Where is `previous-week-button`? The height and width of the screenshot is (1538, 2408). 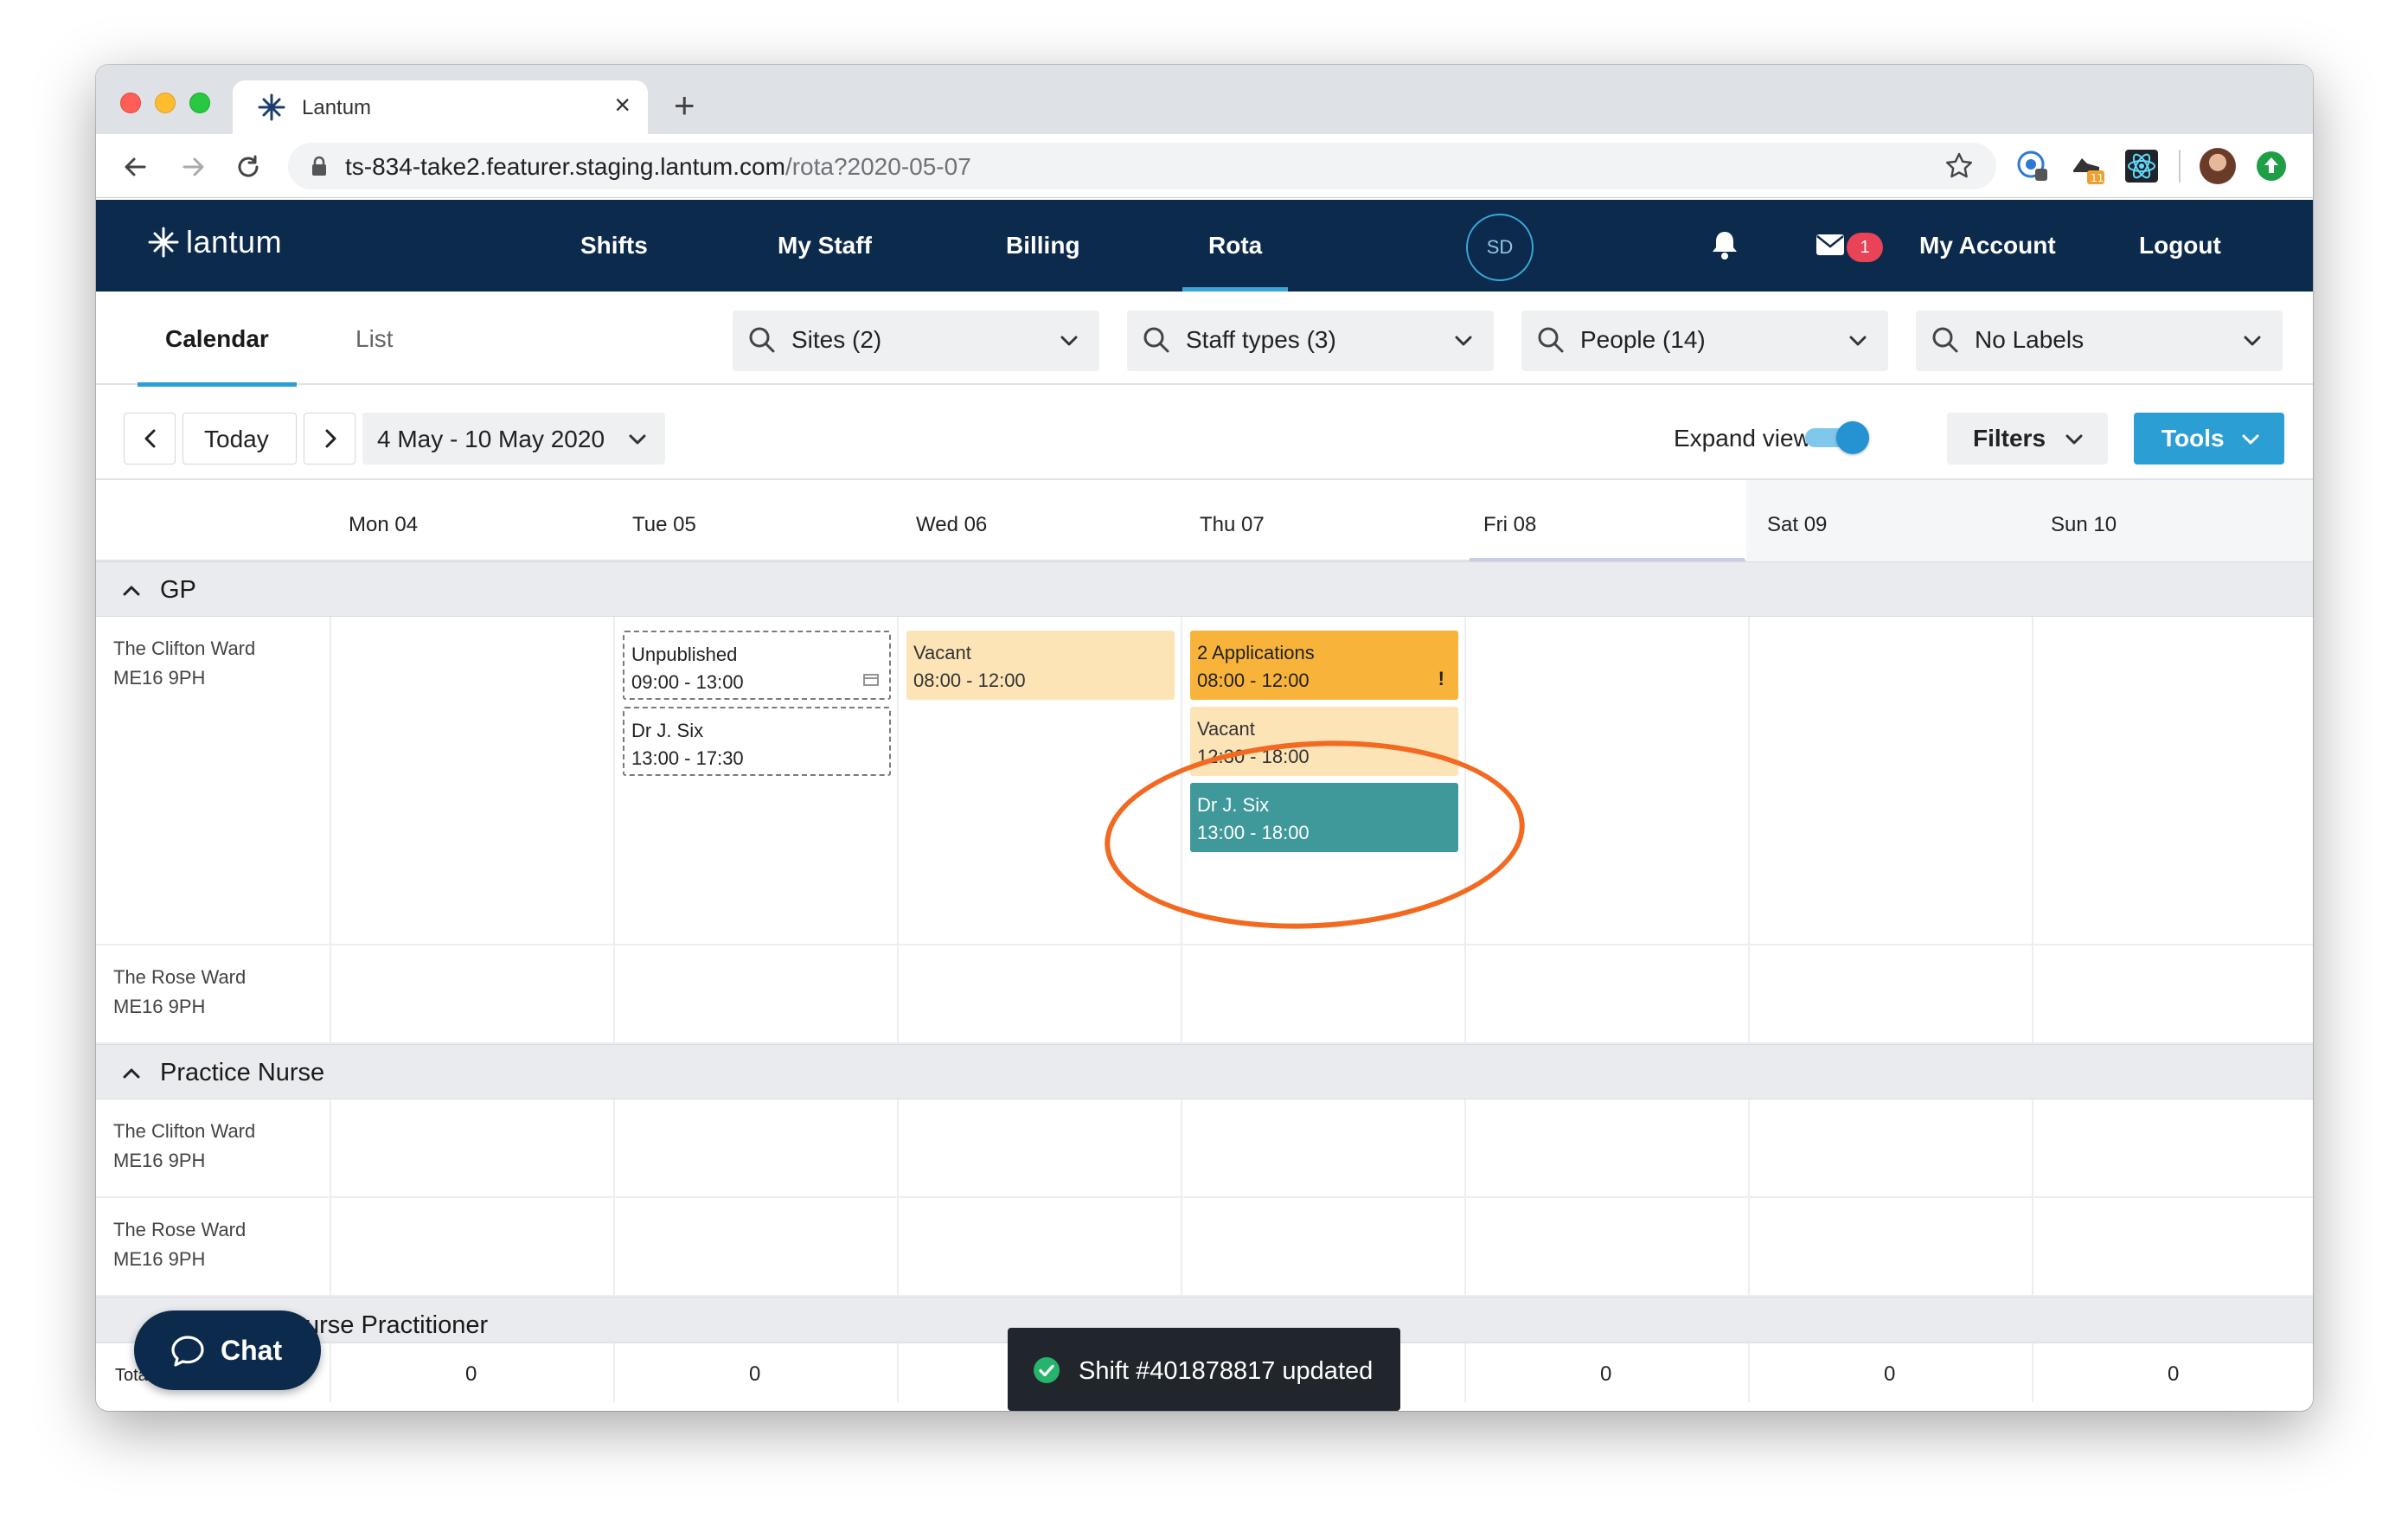
previous-week-button is located at coordinates (150, 439).